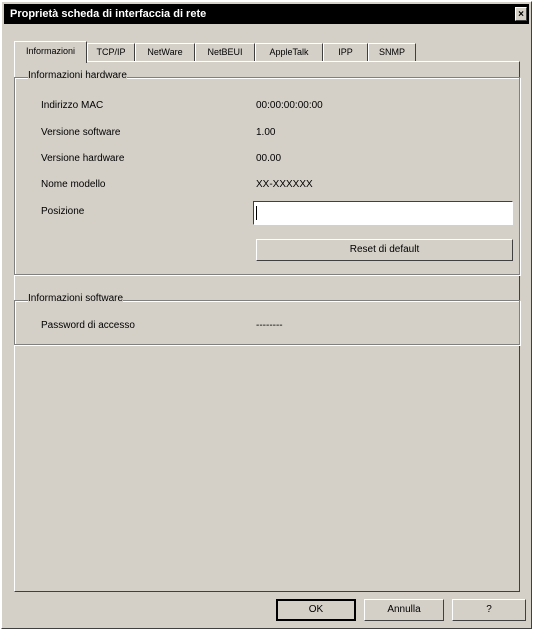  I want to click on tab-netware: NetWare, so click(165, 52).